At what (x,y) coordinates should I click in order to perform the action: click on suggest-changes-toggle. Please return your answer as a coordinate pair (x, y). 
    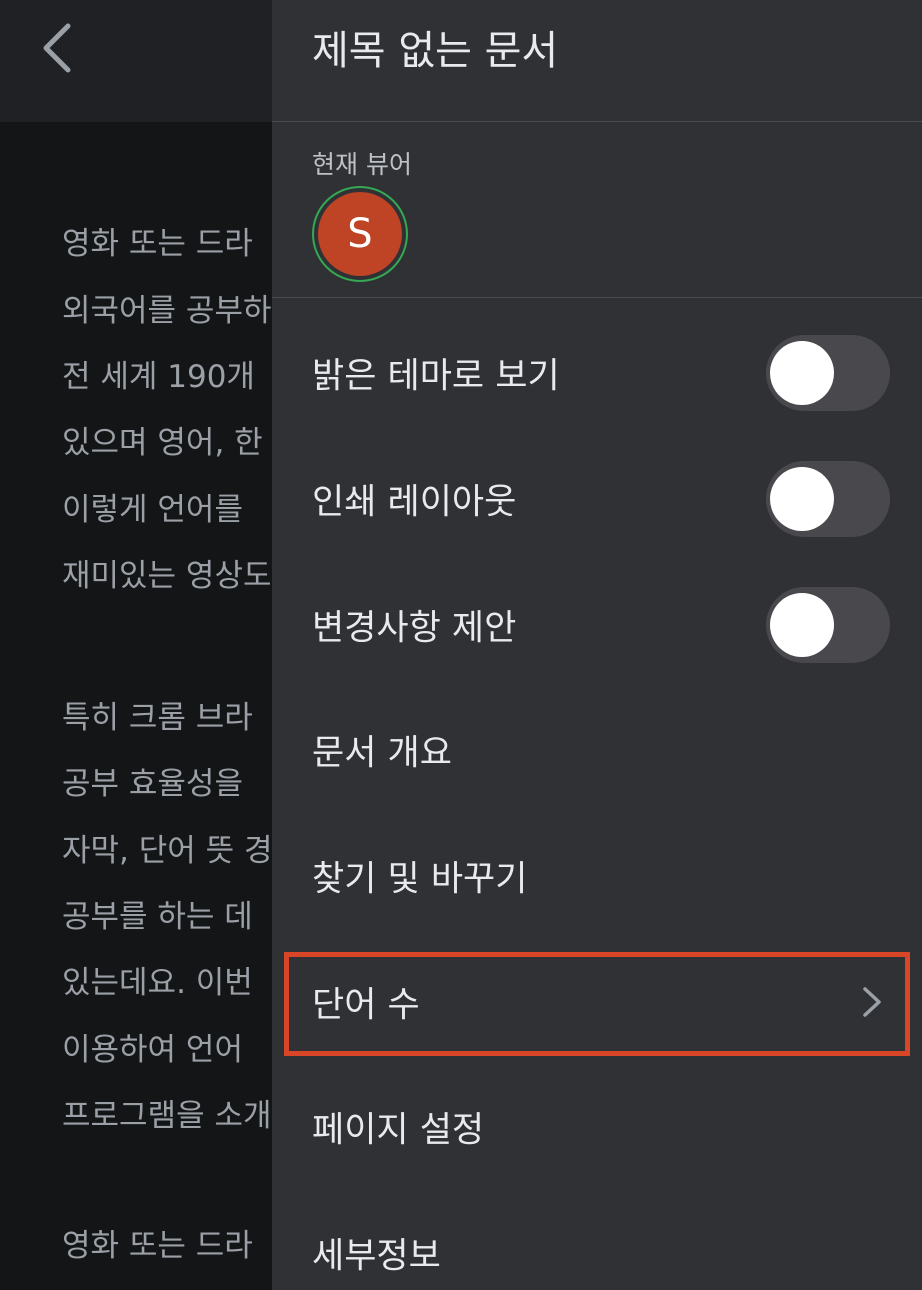
    Looking at the image, I should click on (828, 625).